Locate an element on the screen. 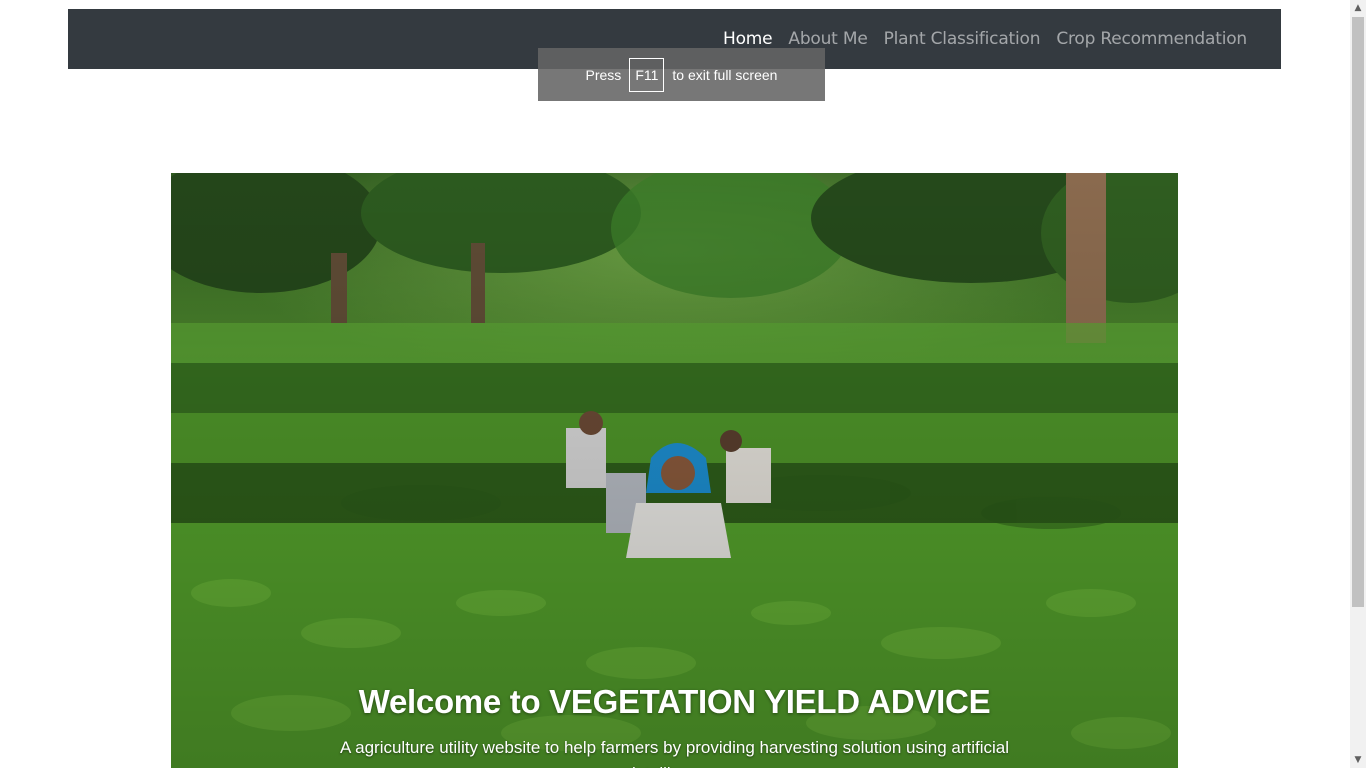 The height and width of the screenshot is (768, 1366). triangle-up-icon: ▲ is located at coordinates (1358, 8).